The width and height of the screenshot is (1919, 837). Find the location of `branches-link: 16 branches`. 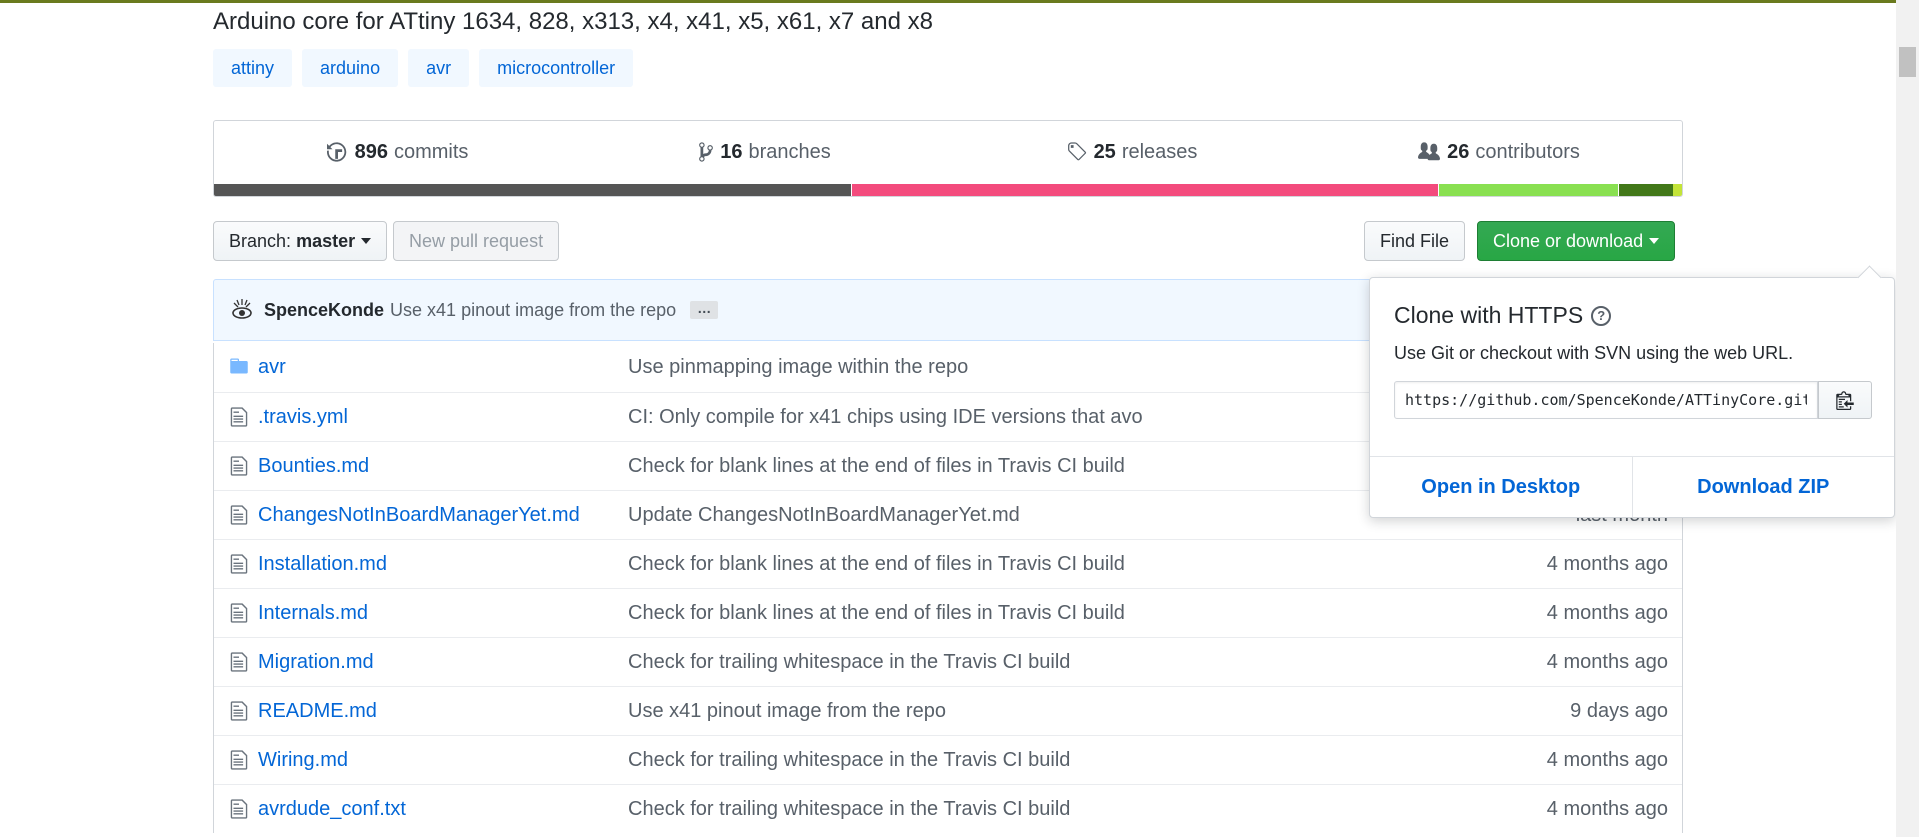

branches-link: 16 branches is located at coordinates (764, 152).